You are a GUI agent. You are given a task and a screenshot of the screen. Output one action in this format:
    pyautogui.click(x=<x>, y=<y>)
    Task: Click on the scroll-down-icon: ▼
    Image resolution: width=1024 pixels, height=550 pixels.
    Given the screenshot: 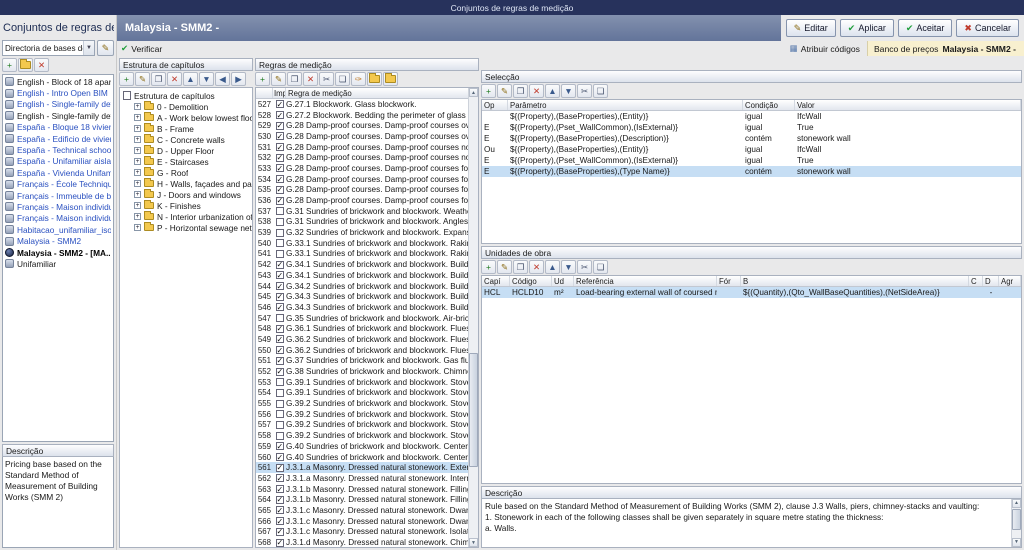 What is the action you would take?
    pyautogui.click(x=473, y=542)
    